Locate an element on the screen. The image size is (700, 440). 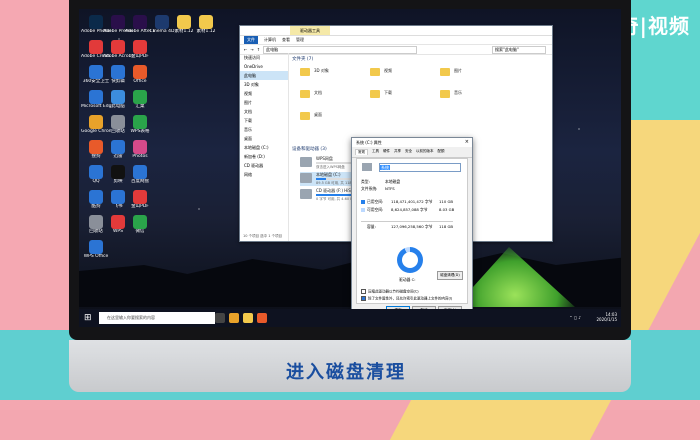
folder-item: 桌面 is located at coordinates (330, 118).